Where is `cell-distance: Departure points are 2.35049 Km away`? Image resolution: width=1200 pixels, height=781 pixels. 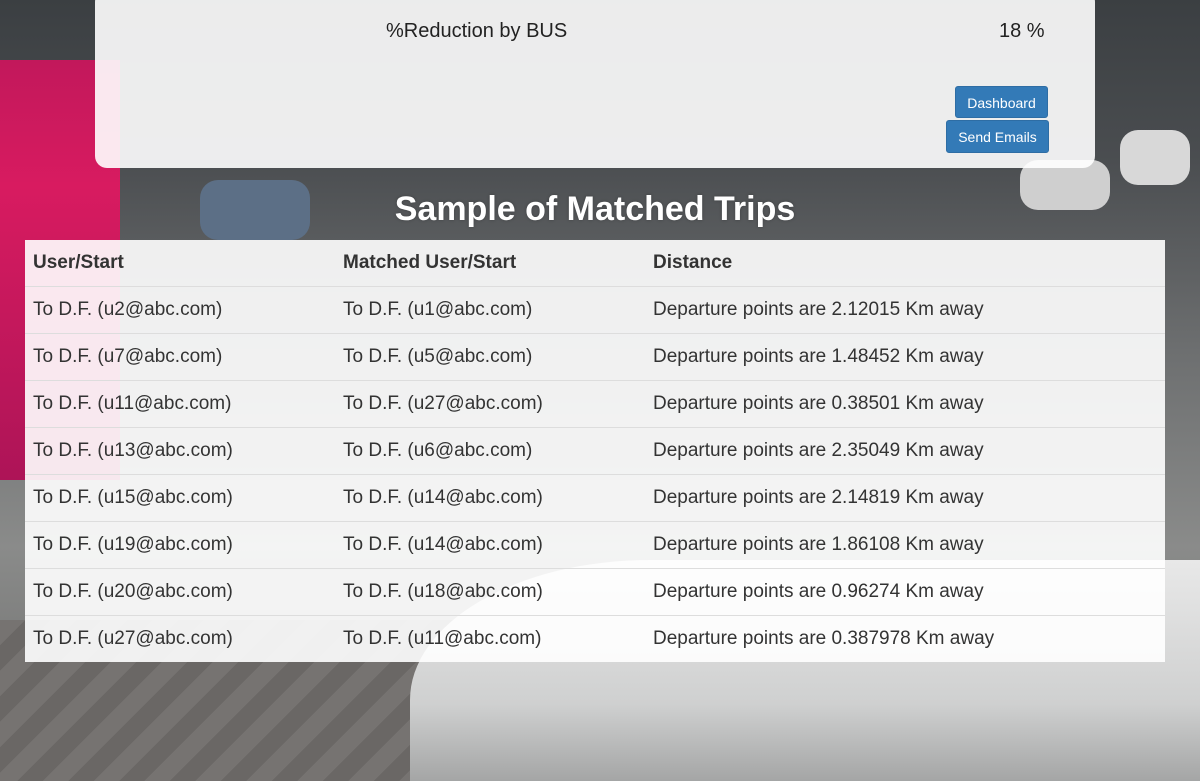 cell-distance: Departure points are 2.35049 Km away is located at coordinates (905, 451).